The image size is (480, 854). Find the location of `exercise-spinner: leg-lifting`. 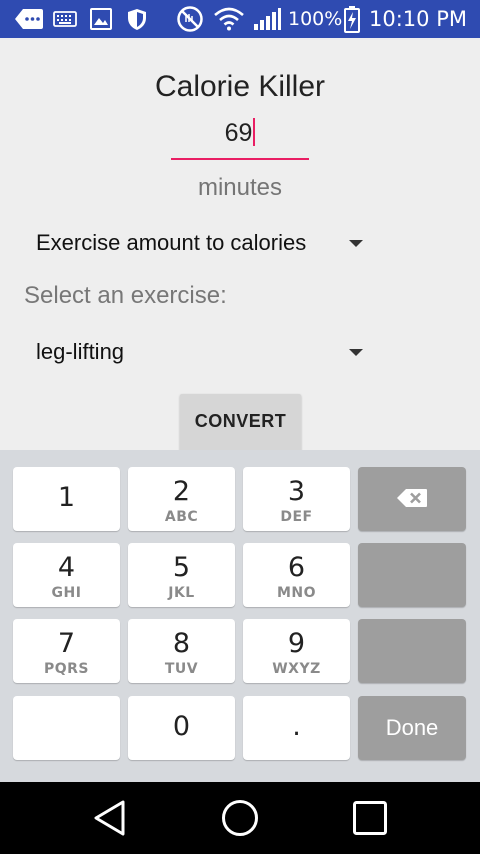

exercise-spinner: leg-lifting is located at coordinates (201, 353).